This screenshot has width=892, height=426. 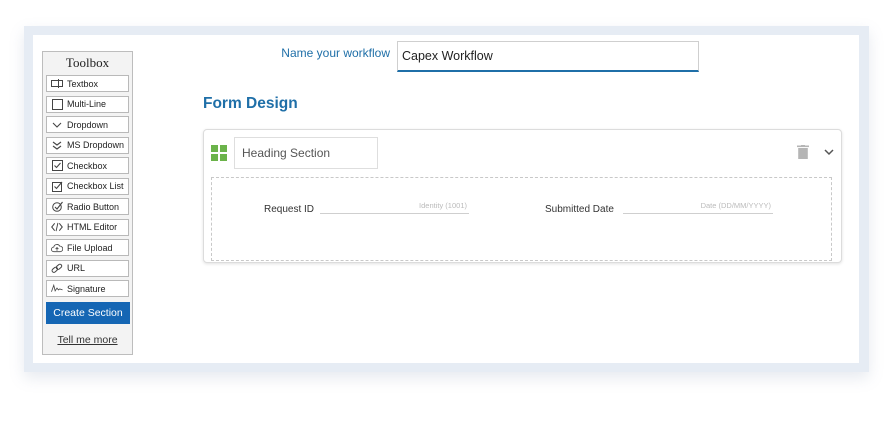 What do you see at coordinates (57, 227) in the screenshot?
I see `code-icon` at bounding box center [57, 227].